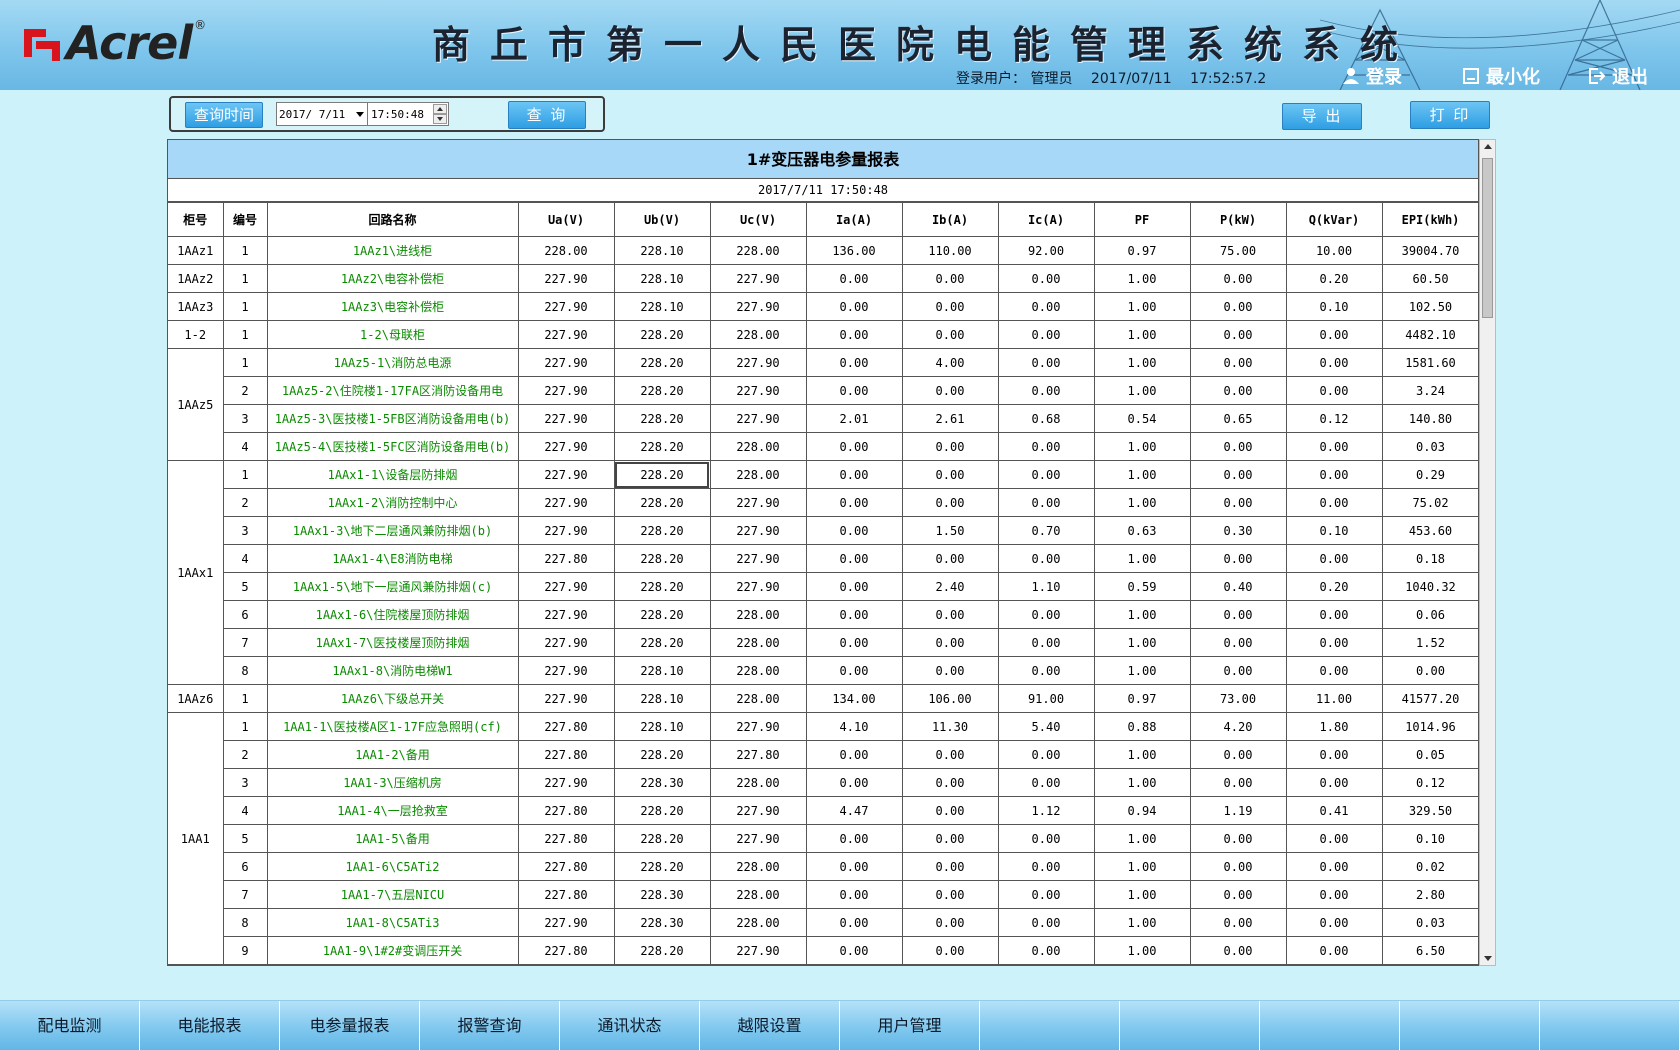  Describe the element at coordinates (392, 810) in the screenshot. I see `circuit-name-cell: 1AA1-4\一层抢救室` at that location.